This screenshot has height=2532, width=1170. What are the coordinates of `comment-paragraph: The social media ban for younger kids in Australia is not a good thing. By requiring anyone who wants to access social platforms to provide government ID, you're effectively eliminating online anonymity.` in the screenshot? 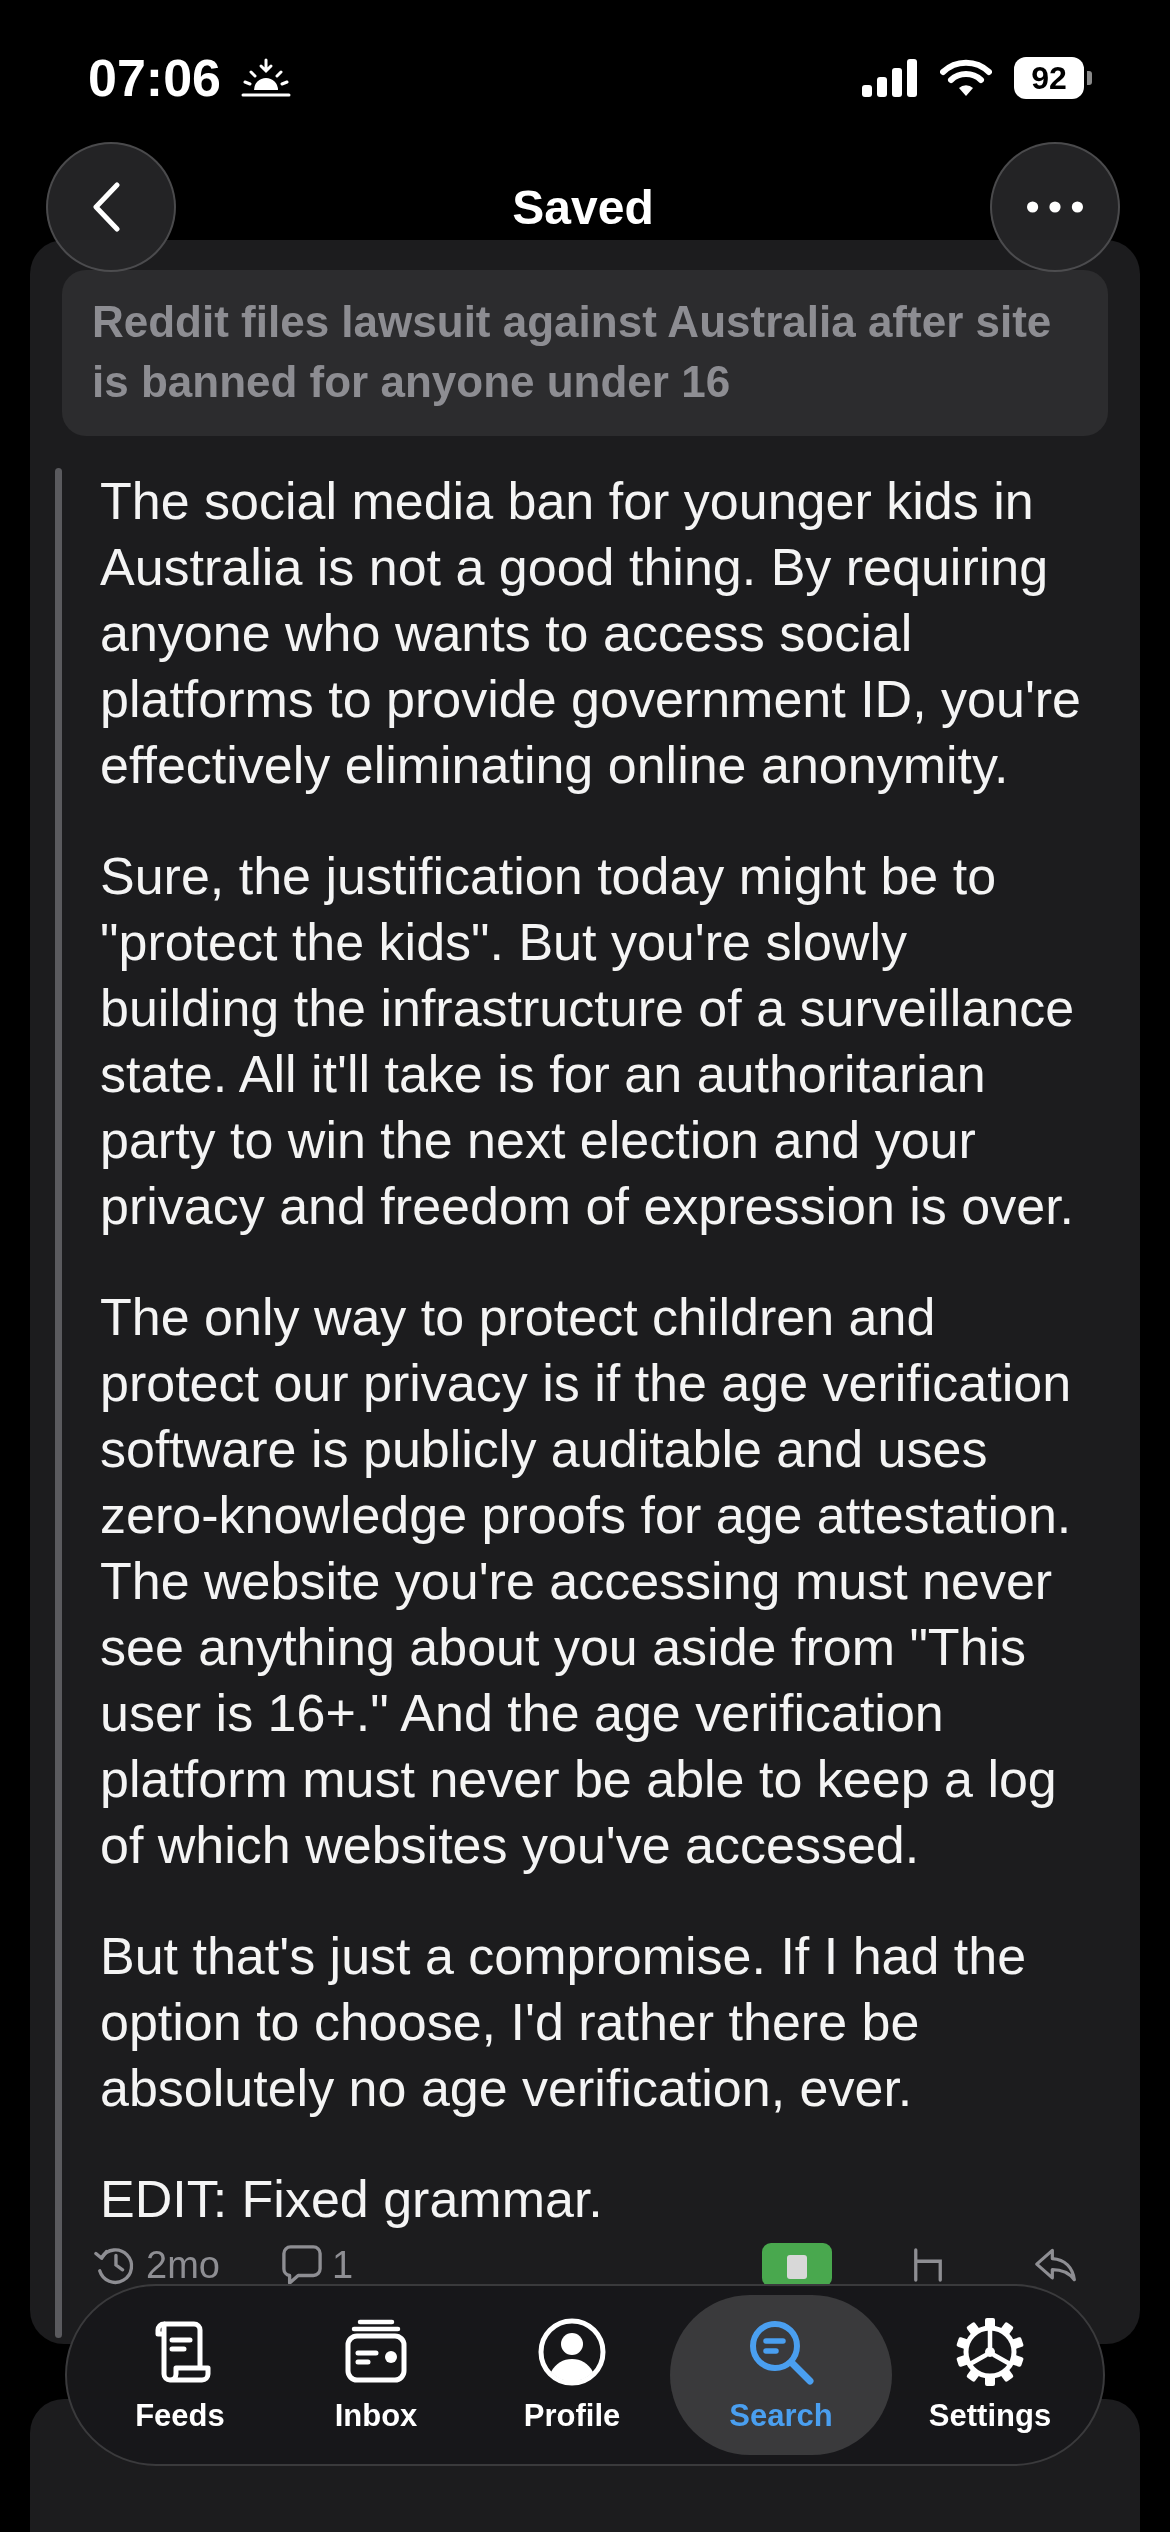 It's located at (591, 633).